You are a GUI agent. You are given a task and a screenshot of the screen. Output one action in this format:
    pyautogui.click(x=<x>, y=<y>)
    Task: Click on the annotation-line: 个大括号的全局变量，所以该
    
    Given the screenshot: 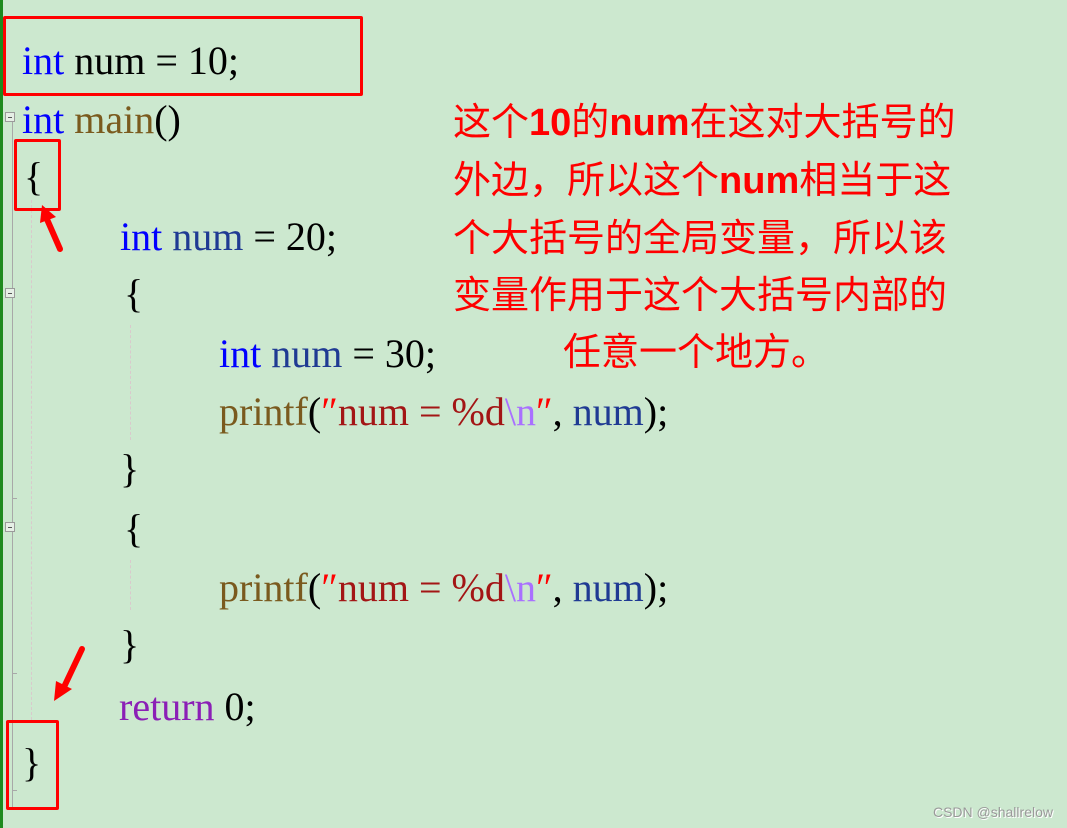 What is the action you would take?
    pyautogui.click(x=700, y=238)
    